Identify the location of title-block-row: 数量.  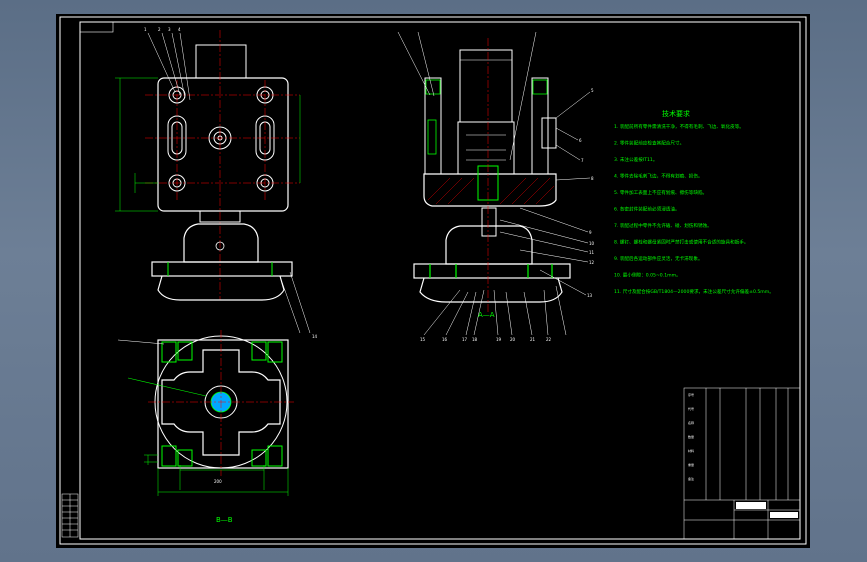
(691, 436).